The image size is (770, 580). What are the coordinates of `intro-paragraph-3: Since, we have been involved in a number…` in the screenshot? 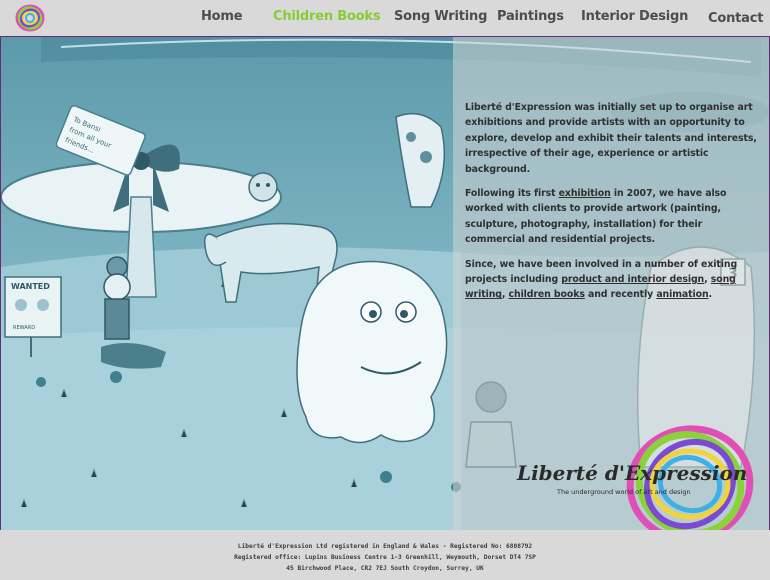 It's located at (613, 280).